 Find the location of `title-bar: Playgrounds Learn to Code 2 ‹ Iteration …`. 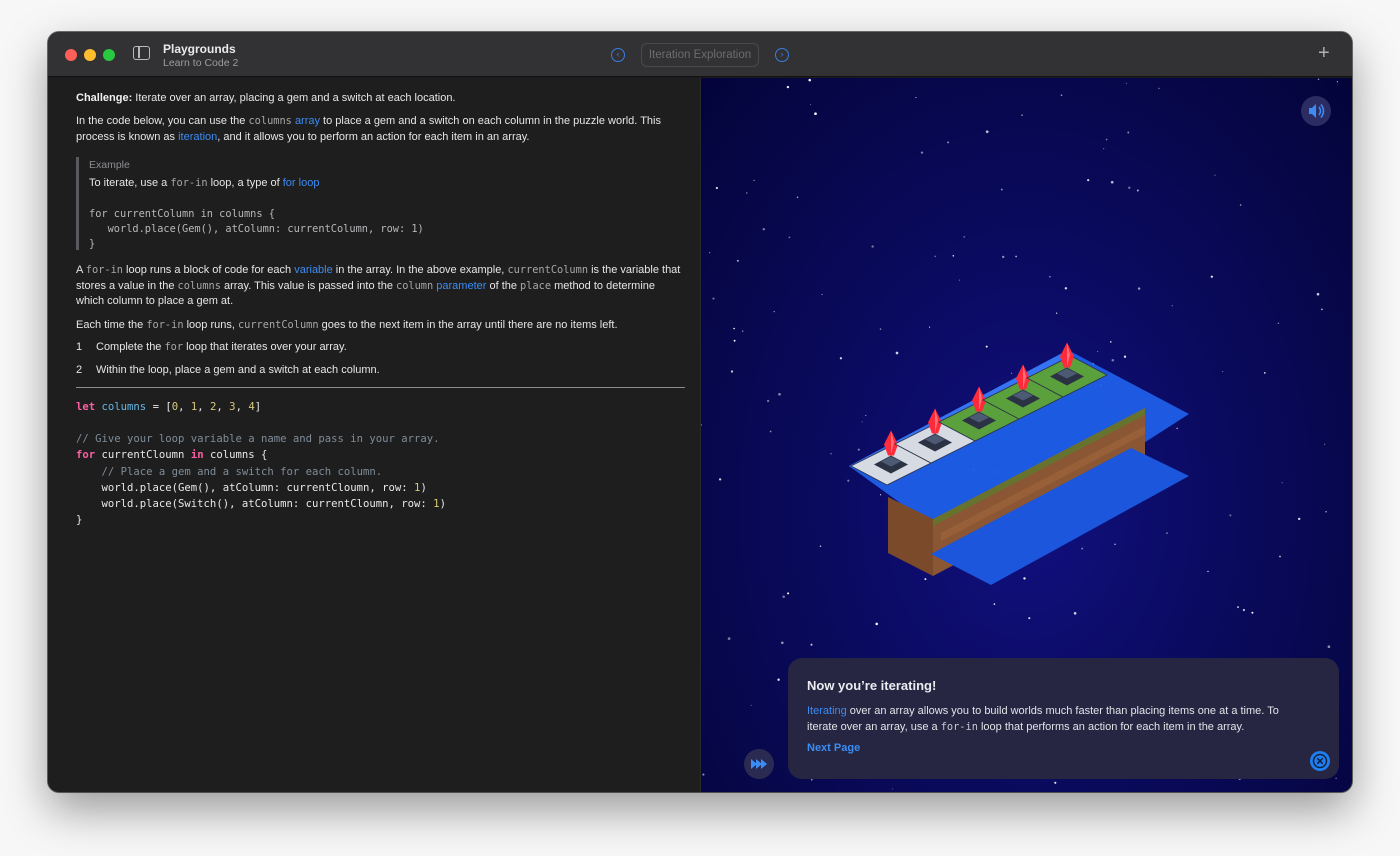

title-bar: Playgrounds Learn to Code 2 ‹ Iteration … is located at coordinates (700, 54).